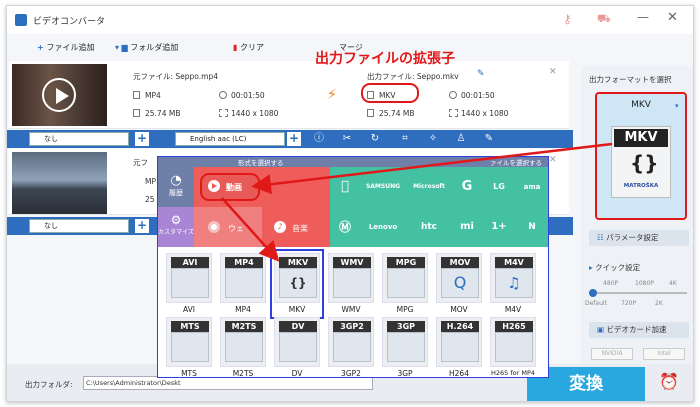 The image size is (700, 407). What do you see at coordinates (432, 168) in the screenshot?
I see `arrow-to-video-category` at bounding box center [432, 168].